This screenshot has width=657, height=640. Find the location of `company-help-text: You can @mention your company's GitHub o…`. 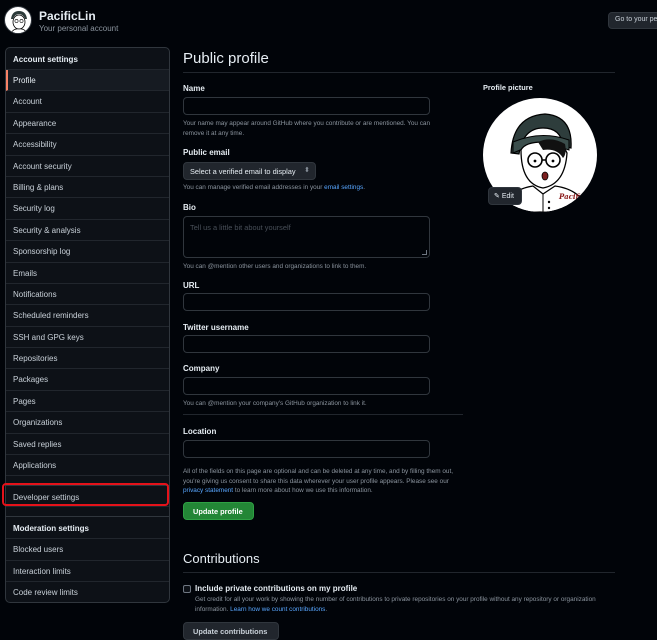

company-help-text: You can @mention your company's GitHub o… is located at coordinates (275, 403).